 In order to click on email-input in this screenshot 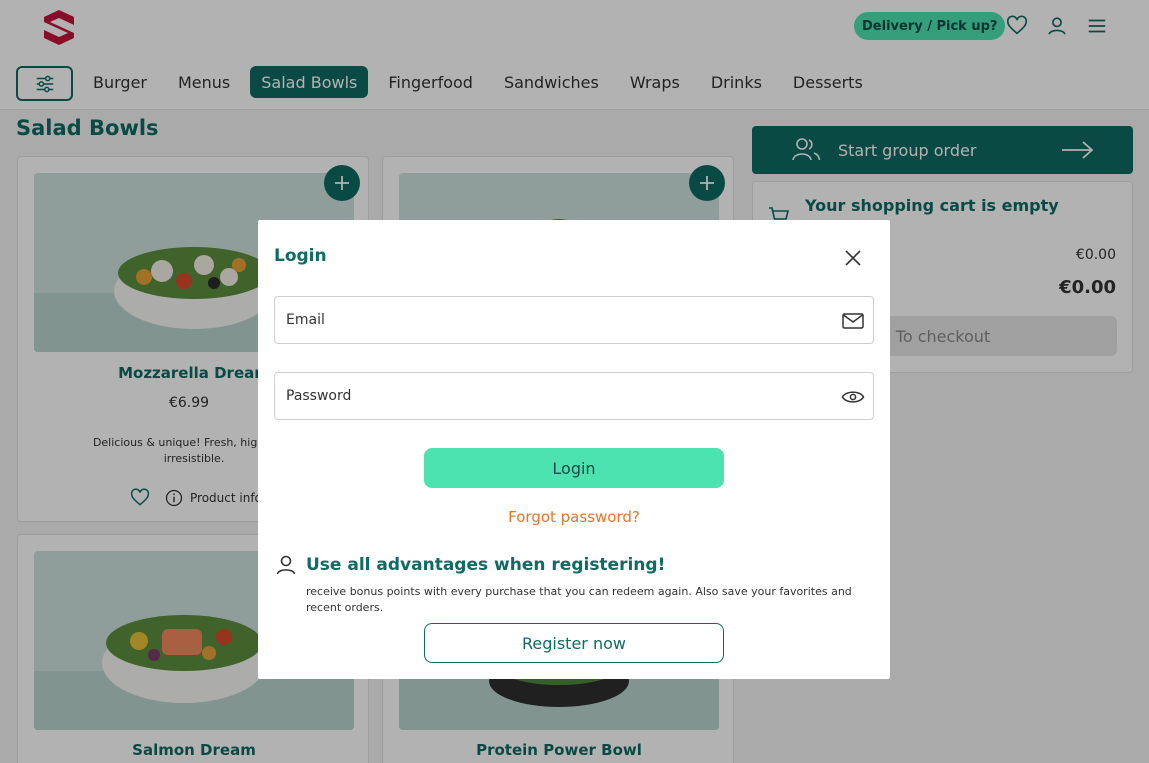, I will do `click(551, 320)`.